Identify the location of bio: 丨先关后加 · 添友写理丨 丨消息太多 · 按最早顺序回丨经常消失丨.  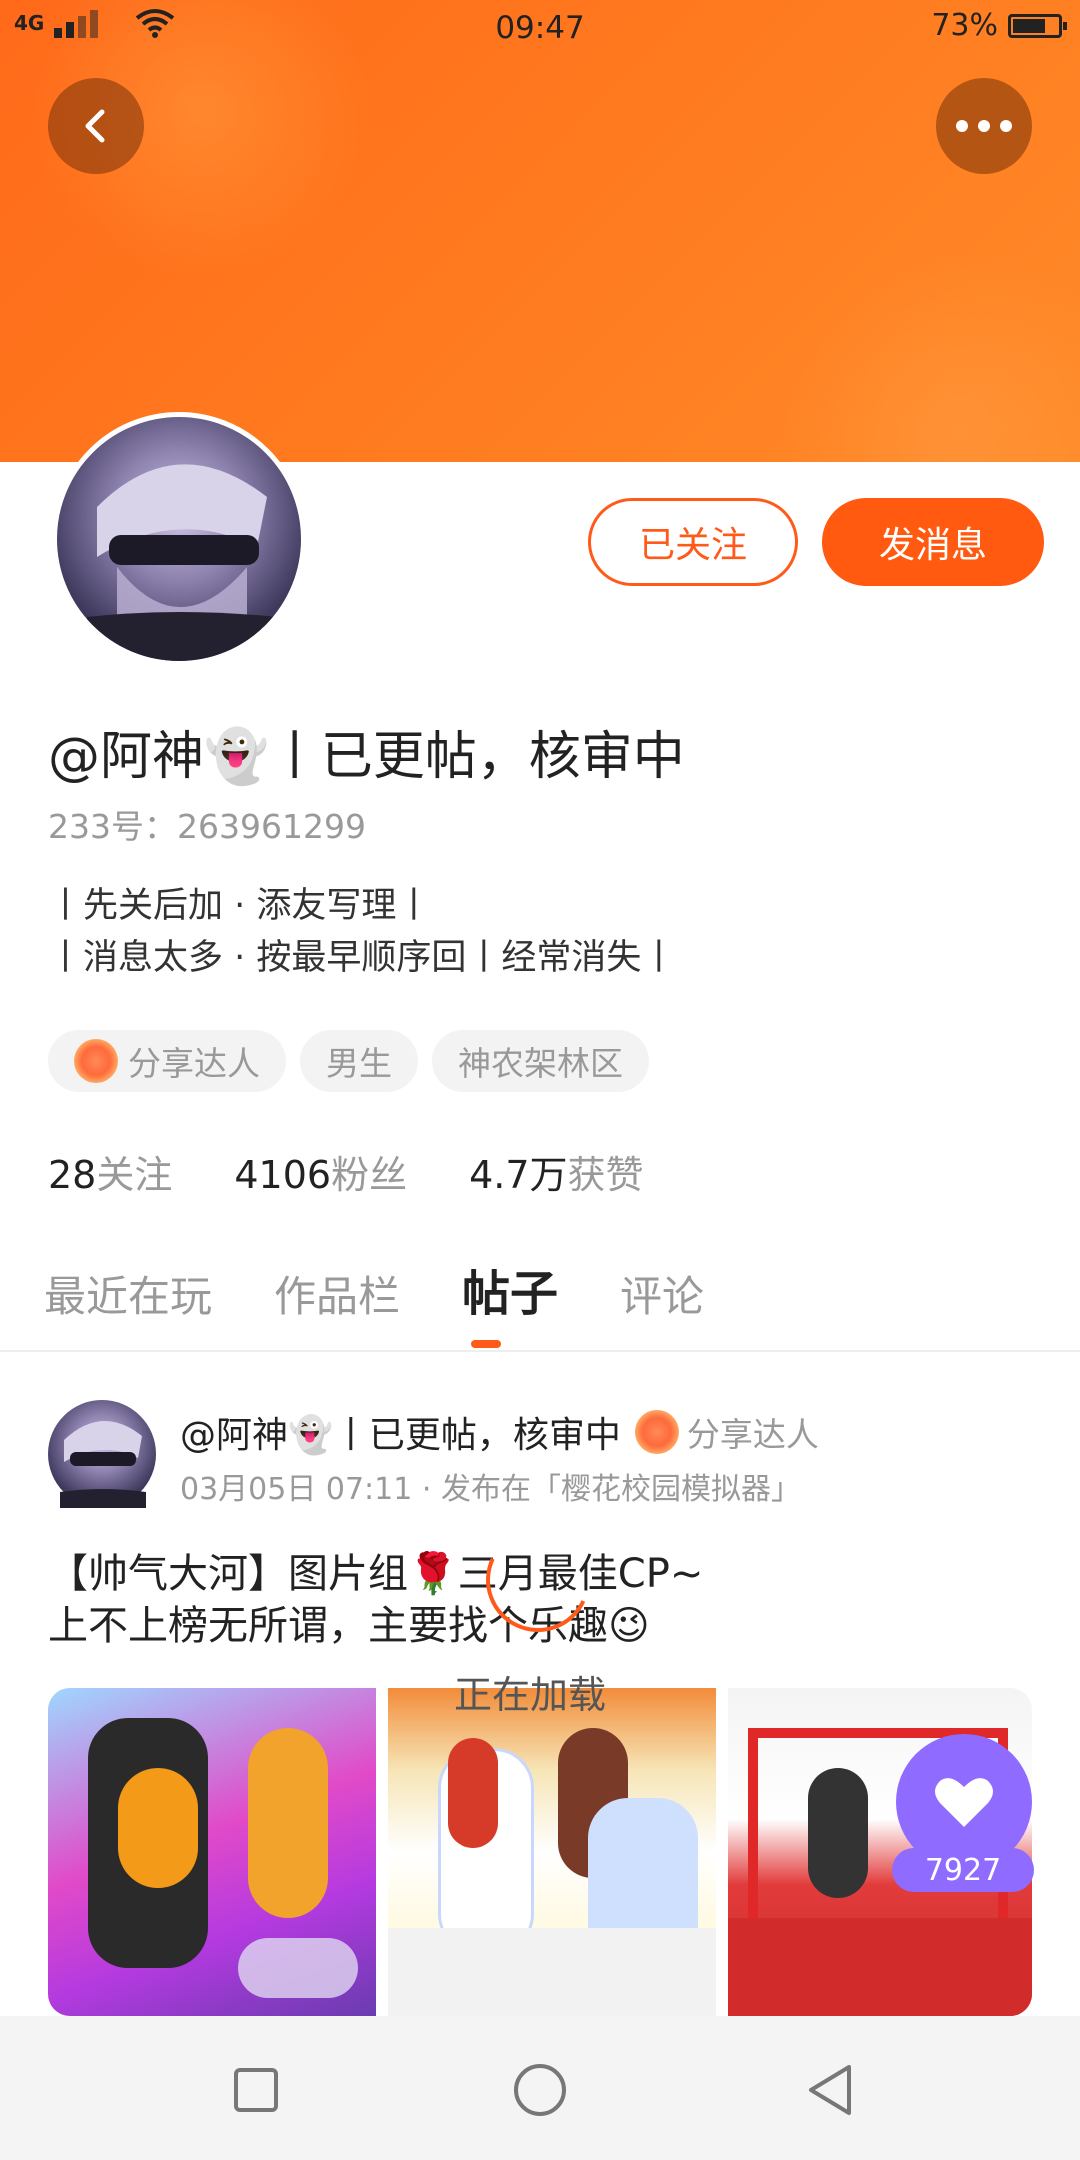
(362, 932).